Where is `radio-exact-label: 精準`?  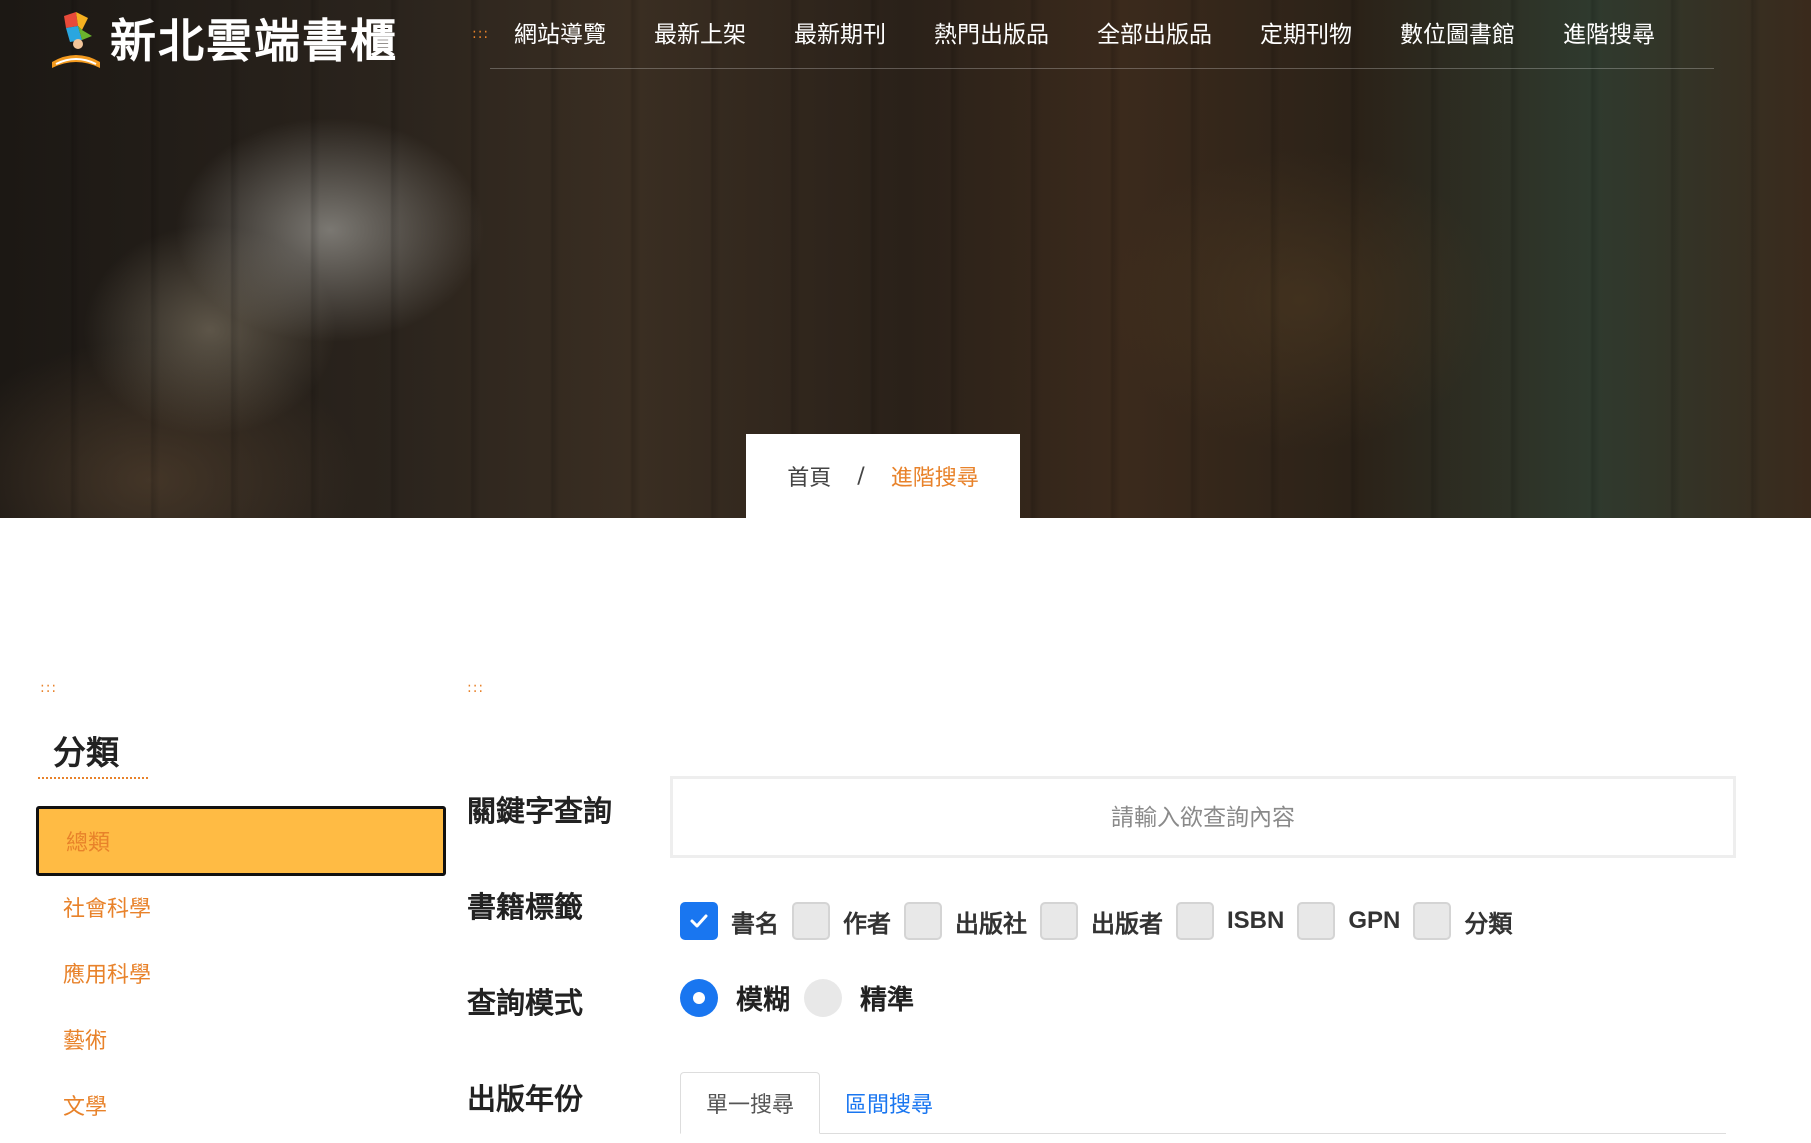 radio-exact-label: 精準 is located at coordinates (887, 997).